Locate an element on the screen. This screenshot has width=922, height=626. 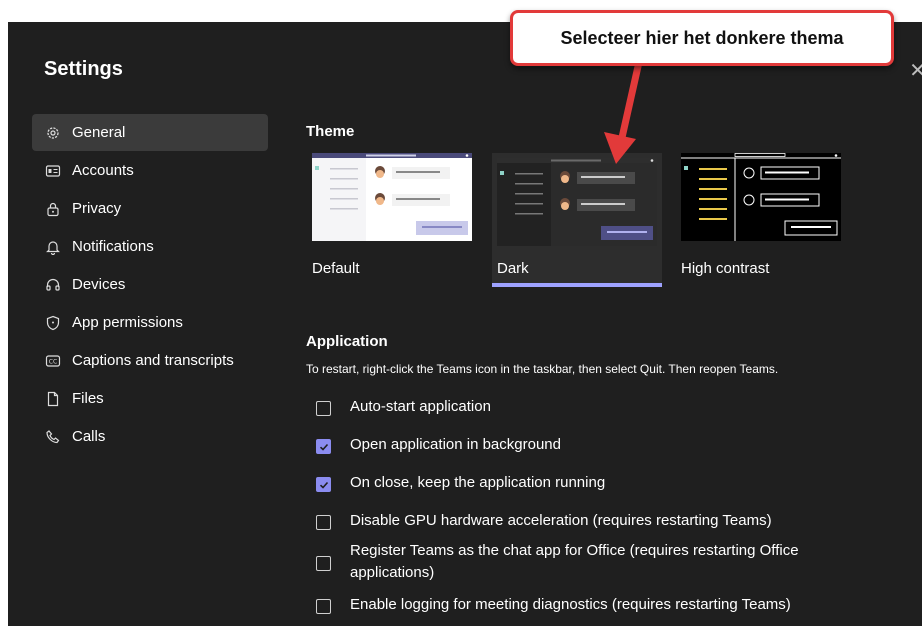
svg-text: CC is located at coordinates (53, 361).